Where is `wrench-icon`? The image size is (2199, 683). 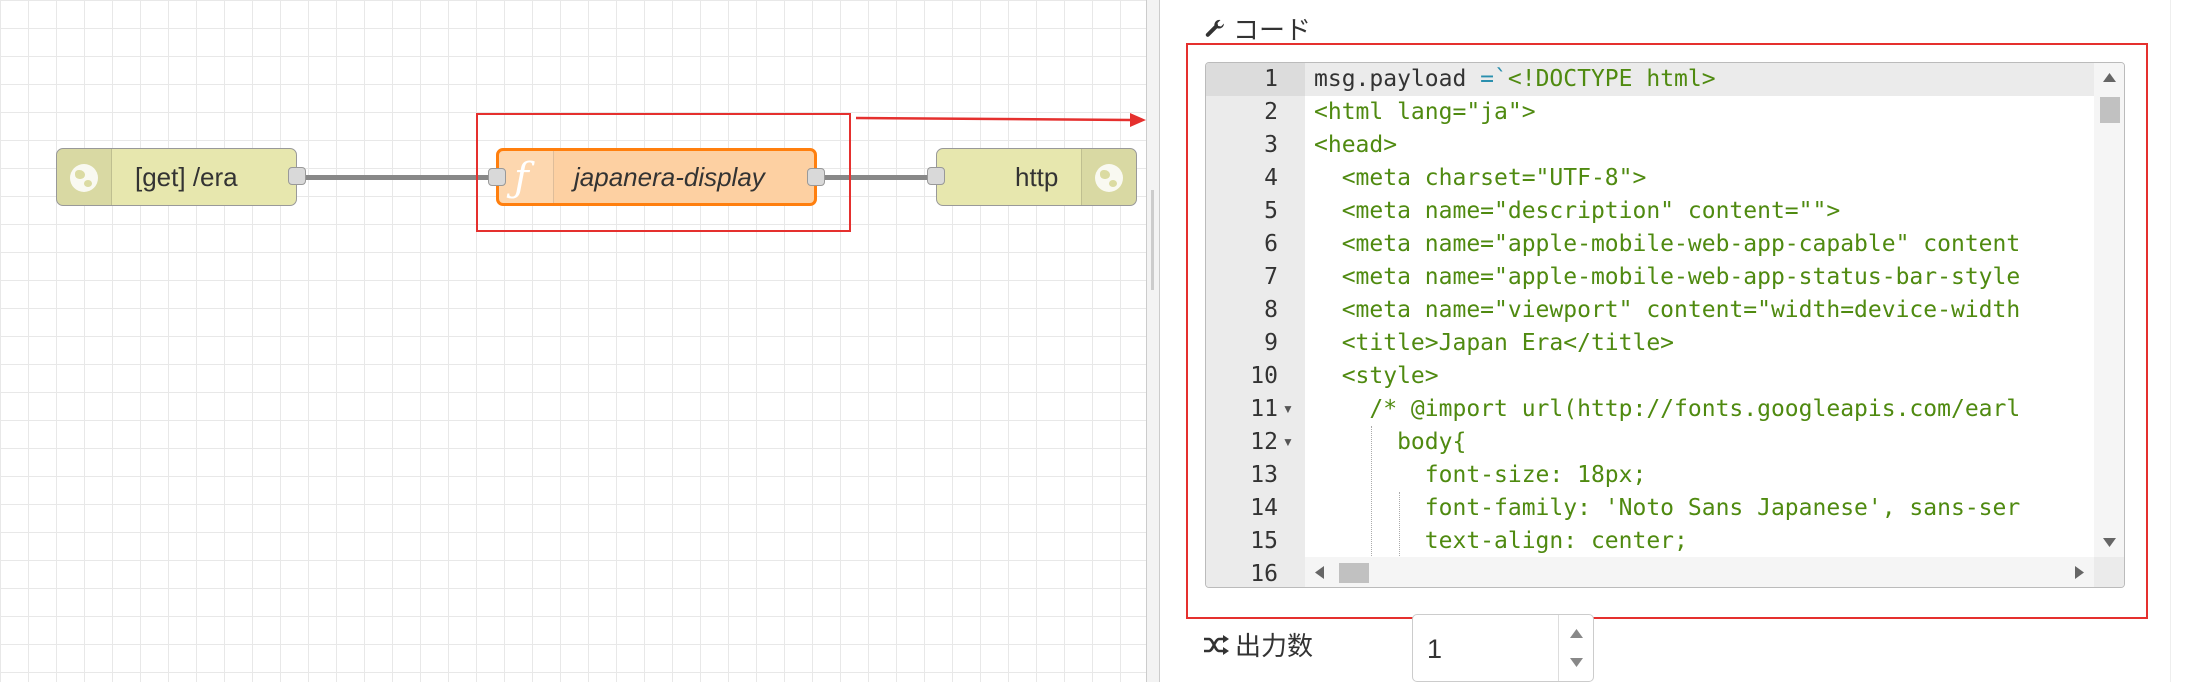
wrench-icon is located at coordinates (1215, 28).